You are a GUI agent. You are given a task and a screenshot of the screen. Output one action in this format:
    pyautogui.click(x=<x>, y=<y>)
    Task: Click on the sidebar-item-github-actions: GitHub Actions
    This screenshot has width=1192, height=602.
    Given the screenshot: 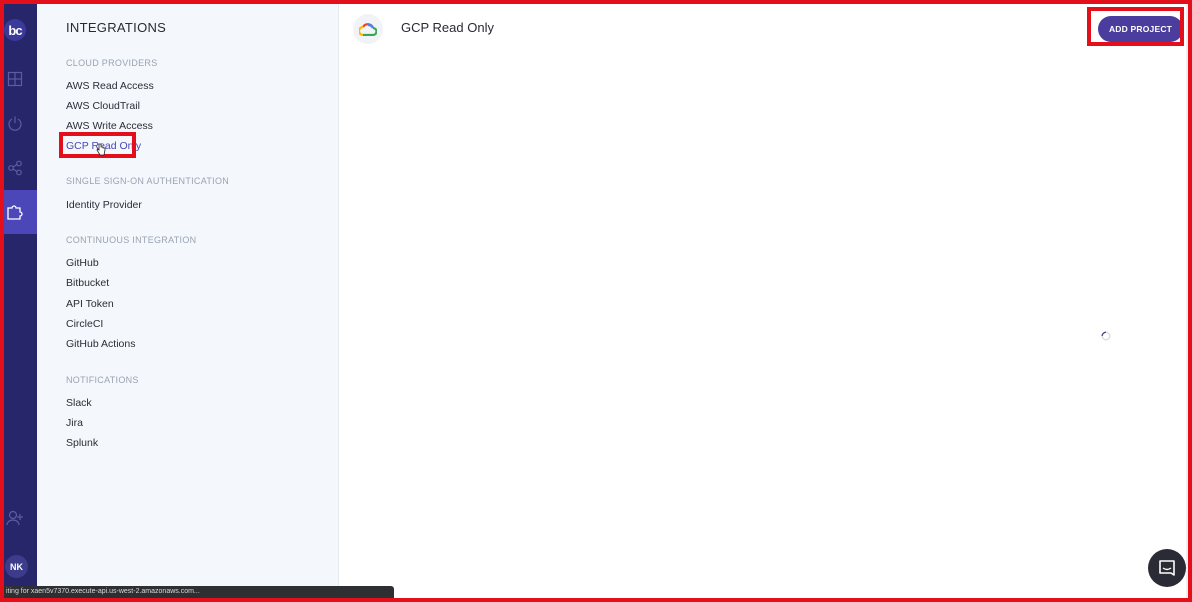 What is the action you would take?
    pyautogui.click(x=100, y=344)
    